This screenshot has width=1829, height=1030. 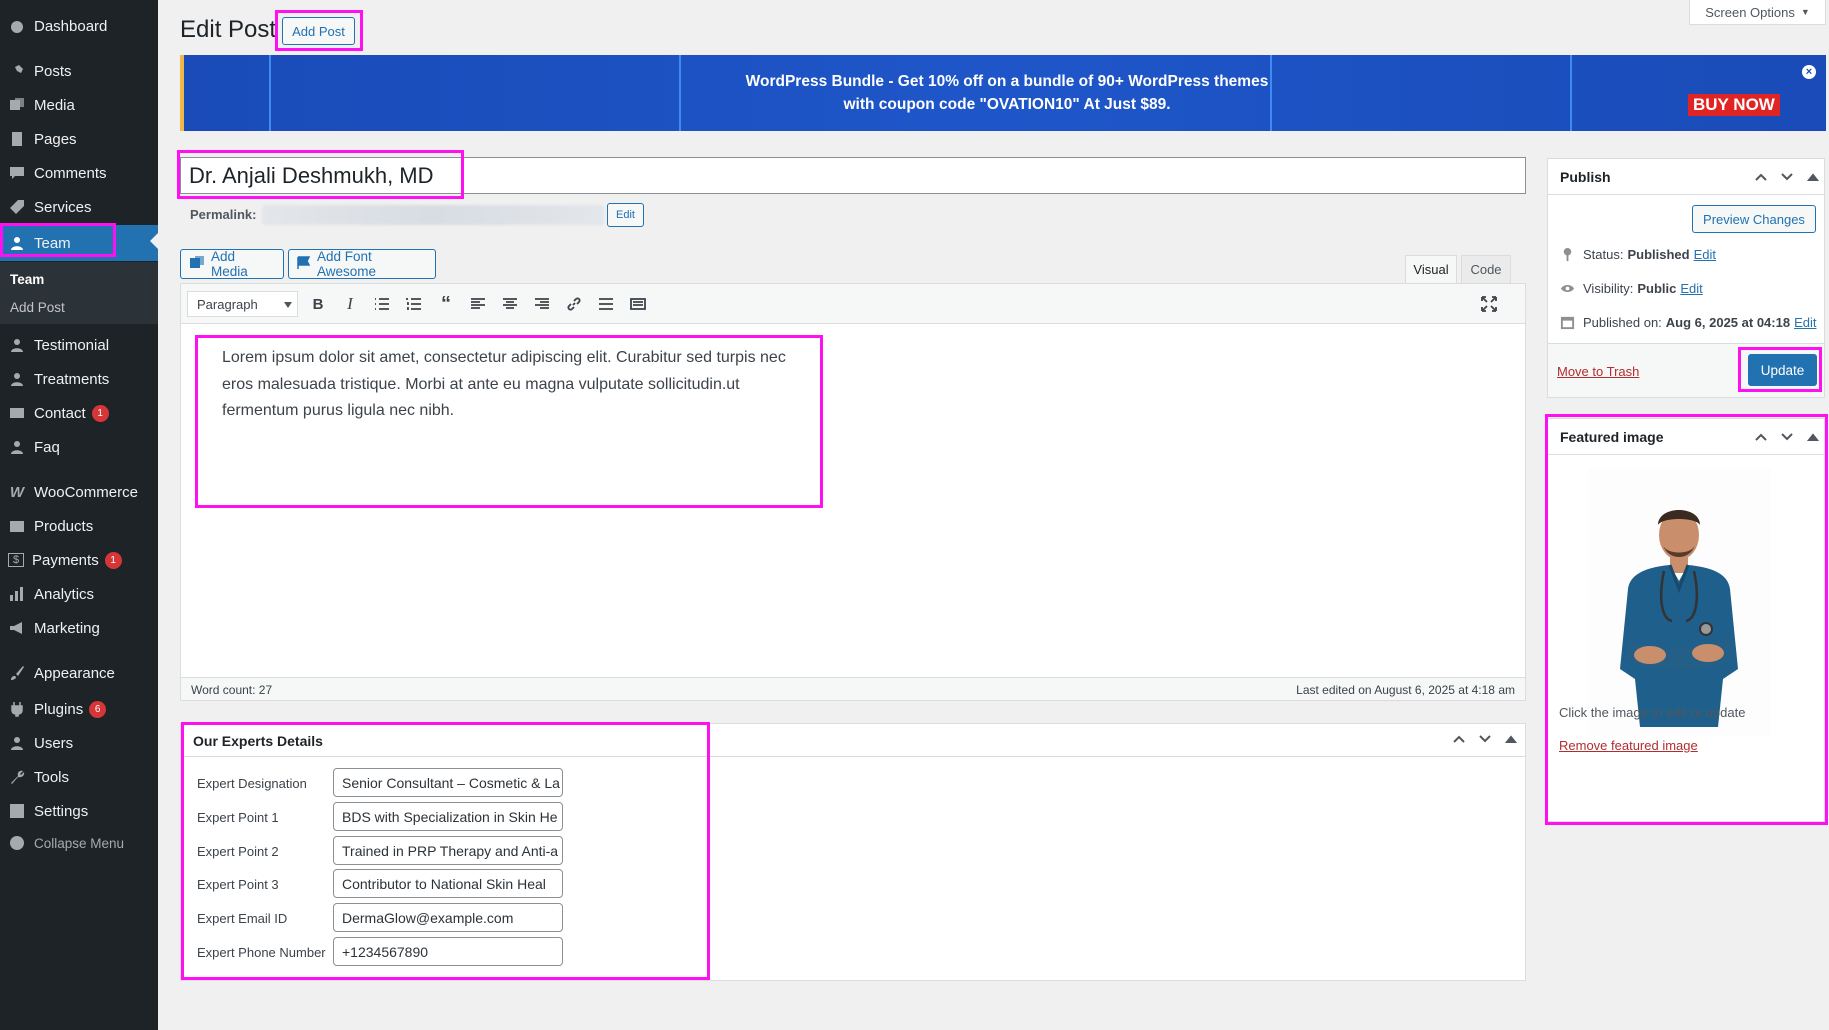 What do you see at coordinates (252, 783) in the screenshot?
I see `field-label-designation: Expert Designation` at bounding box center [252, 783].